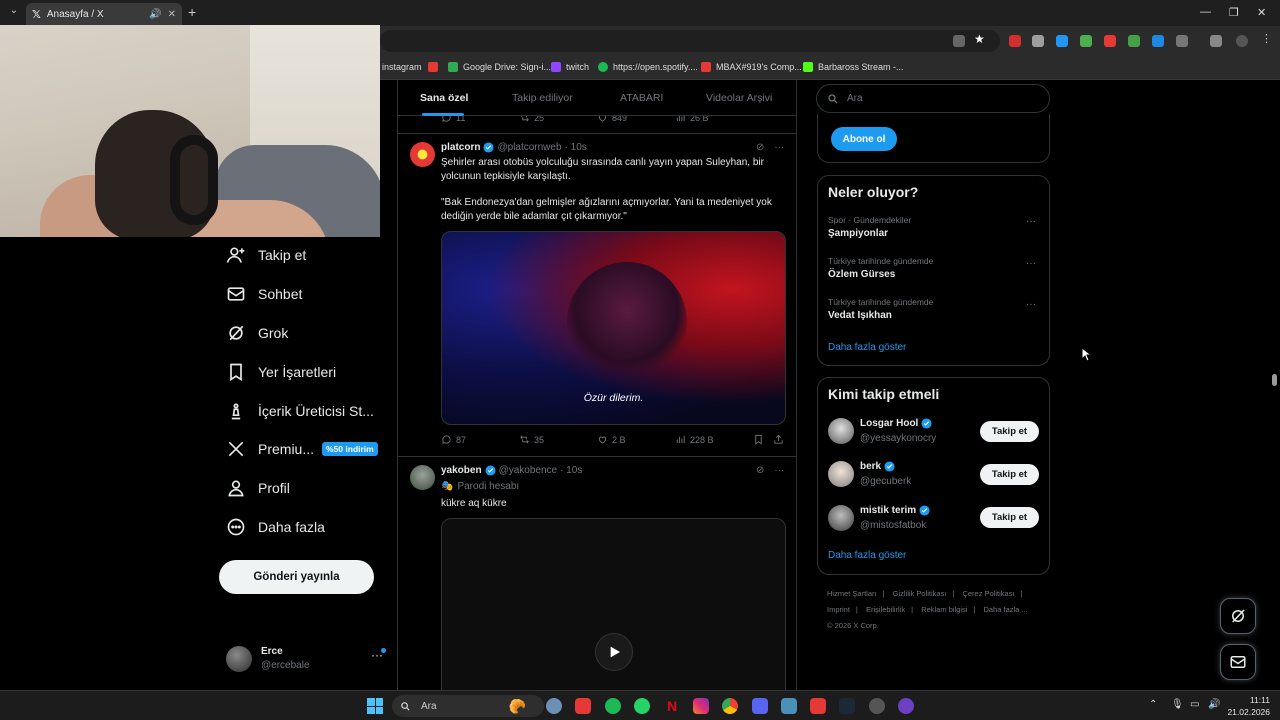 This screenshot has width=1280, height=720. I want to click on new-tab-button: +, so click(192, 12).